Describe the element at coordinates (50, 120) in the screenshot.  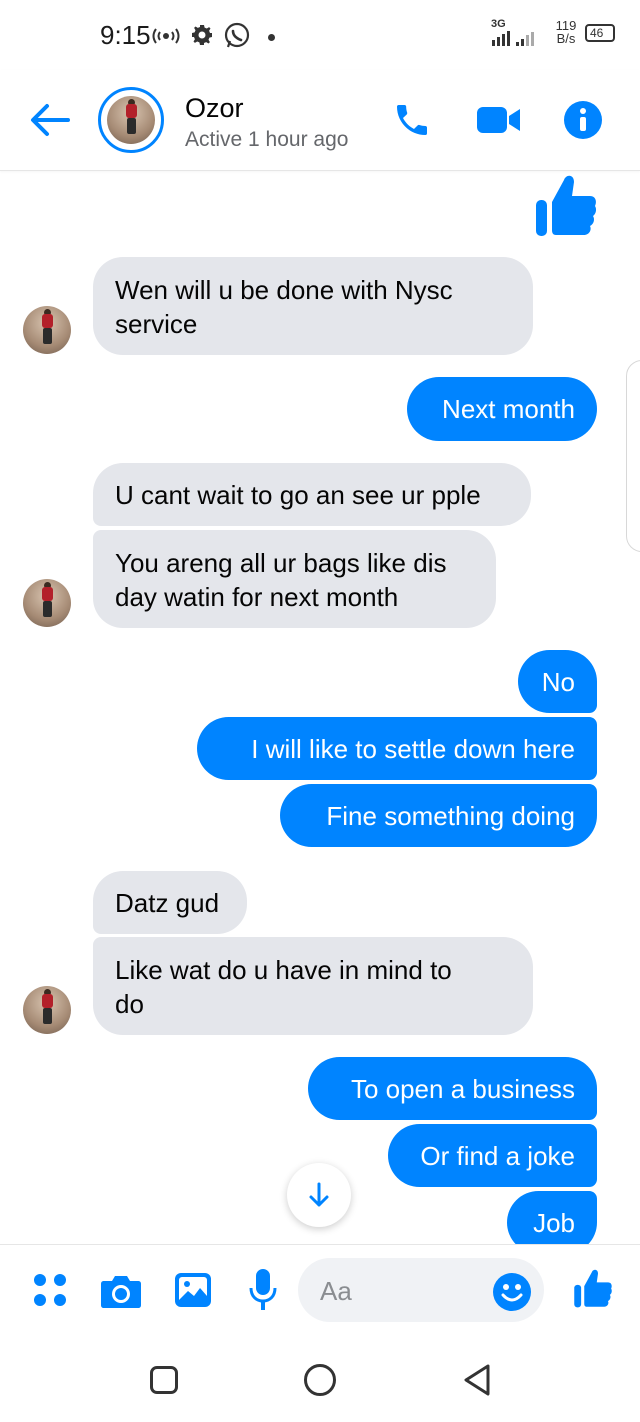
I see `back-arrow-icon` at that location.